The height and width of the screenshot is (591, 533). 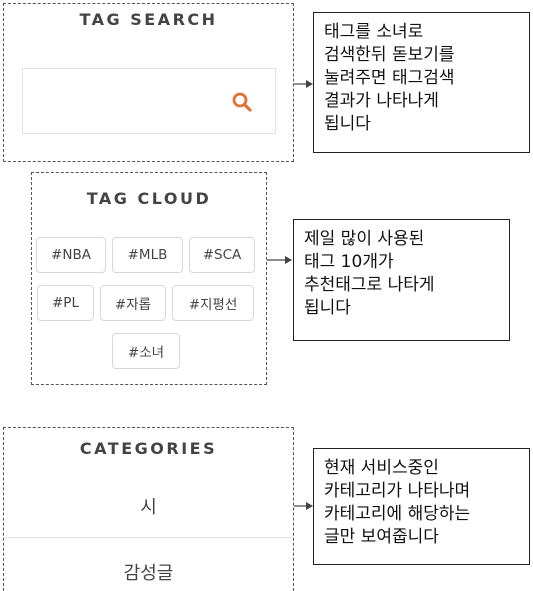 I want to click on tag-search-panel: TAG SEARCH, so click(x=148, y=82).